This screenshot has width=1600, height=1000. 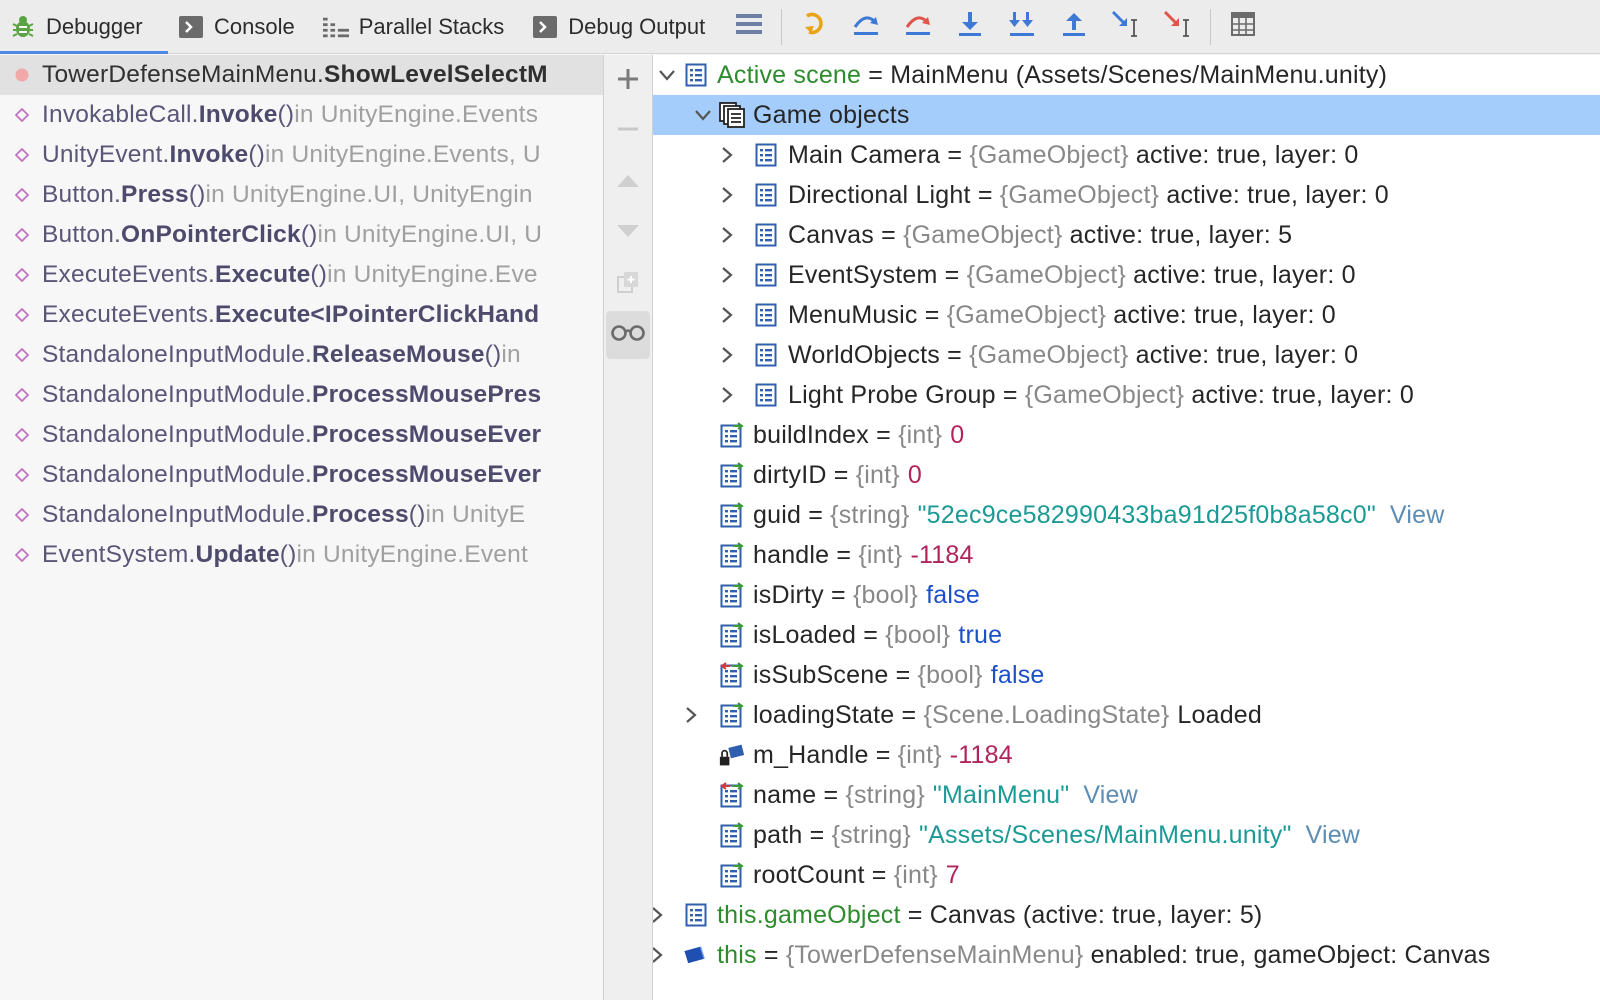 I want to click on force-step-into-button, so click(x=1022, y=27).